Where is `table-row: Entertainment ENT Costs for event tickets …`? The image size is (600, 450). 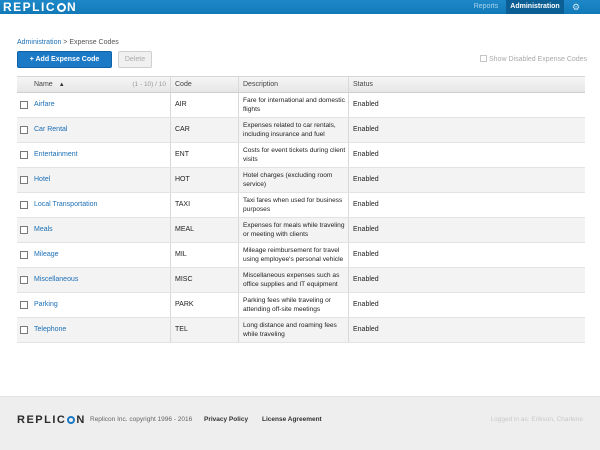
table-row: Entertainment ENT Costs for event tickets … is located at coordinates (301, 155).